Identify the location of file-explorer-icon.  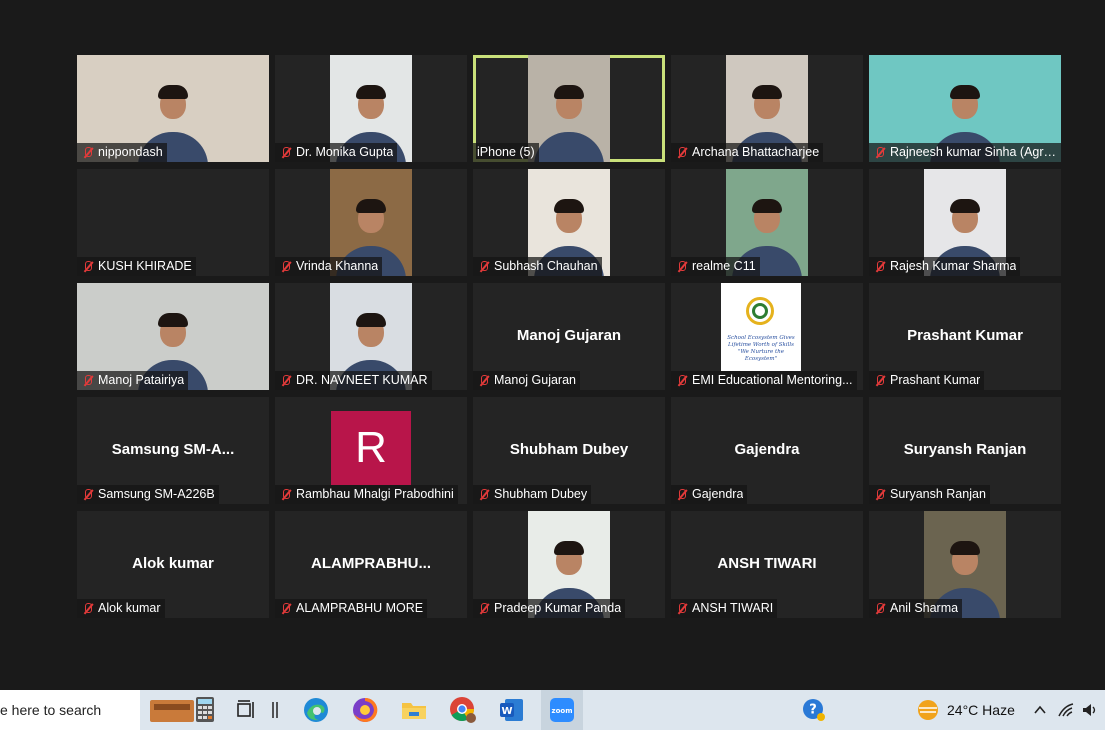
(414, 710).